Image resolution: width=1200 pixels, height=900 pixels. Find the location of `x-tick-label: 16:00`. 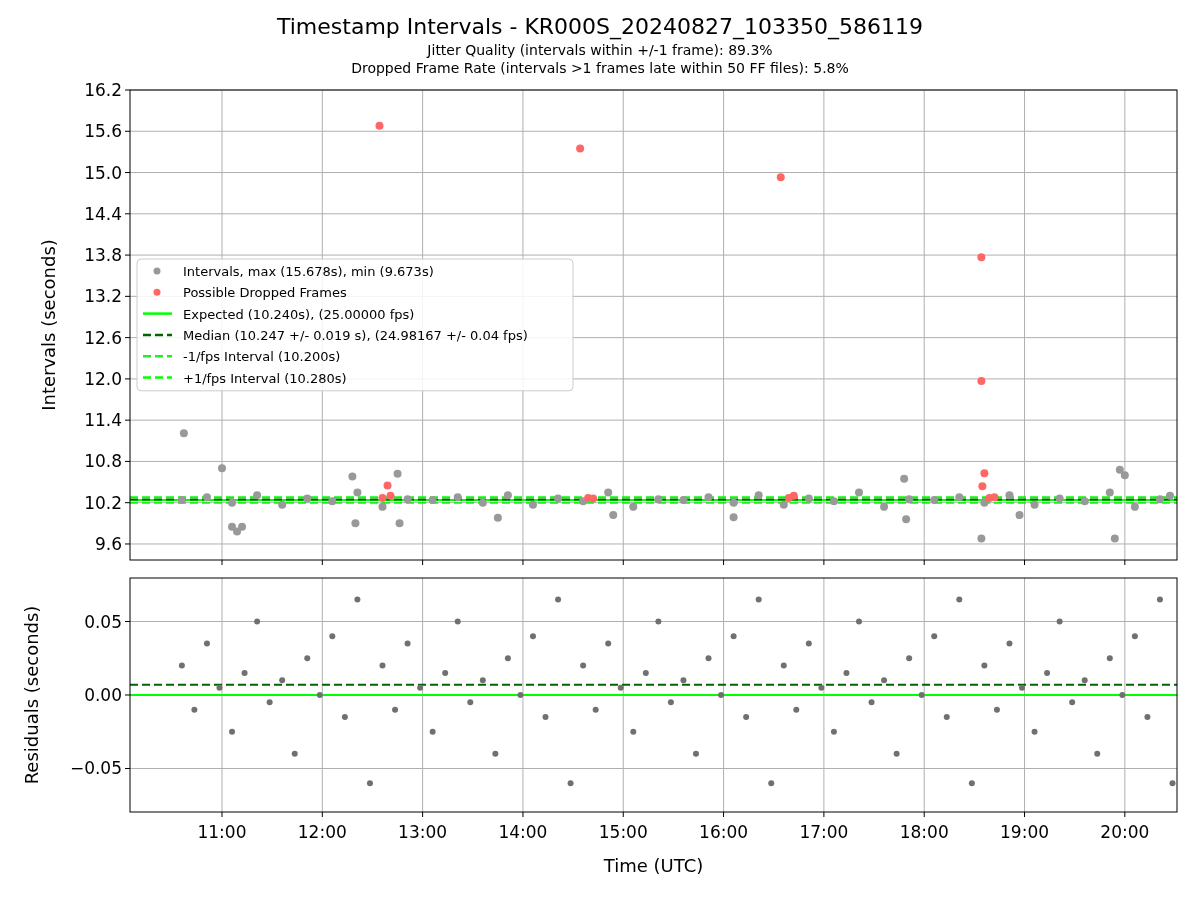

x-tick-label: 16:00 is located at coordinates (724, 832).